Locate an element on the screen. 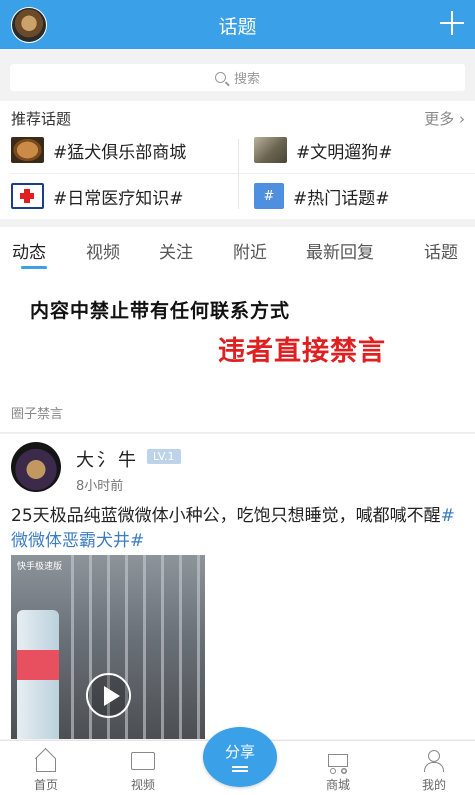 This screenshot has width=475, height=795. notice-tag: 圈子禁言 is located at coordinates (37, 414).